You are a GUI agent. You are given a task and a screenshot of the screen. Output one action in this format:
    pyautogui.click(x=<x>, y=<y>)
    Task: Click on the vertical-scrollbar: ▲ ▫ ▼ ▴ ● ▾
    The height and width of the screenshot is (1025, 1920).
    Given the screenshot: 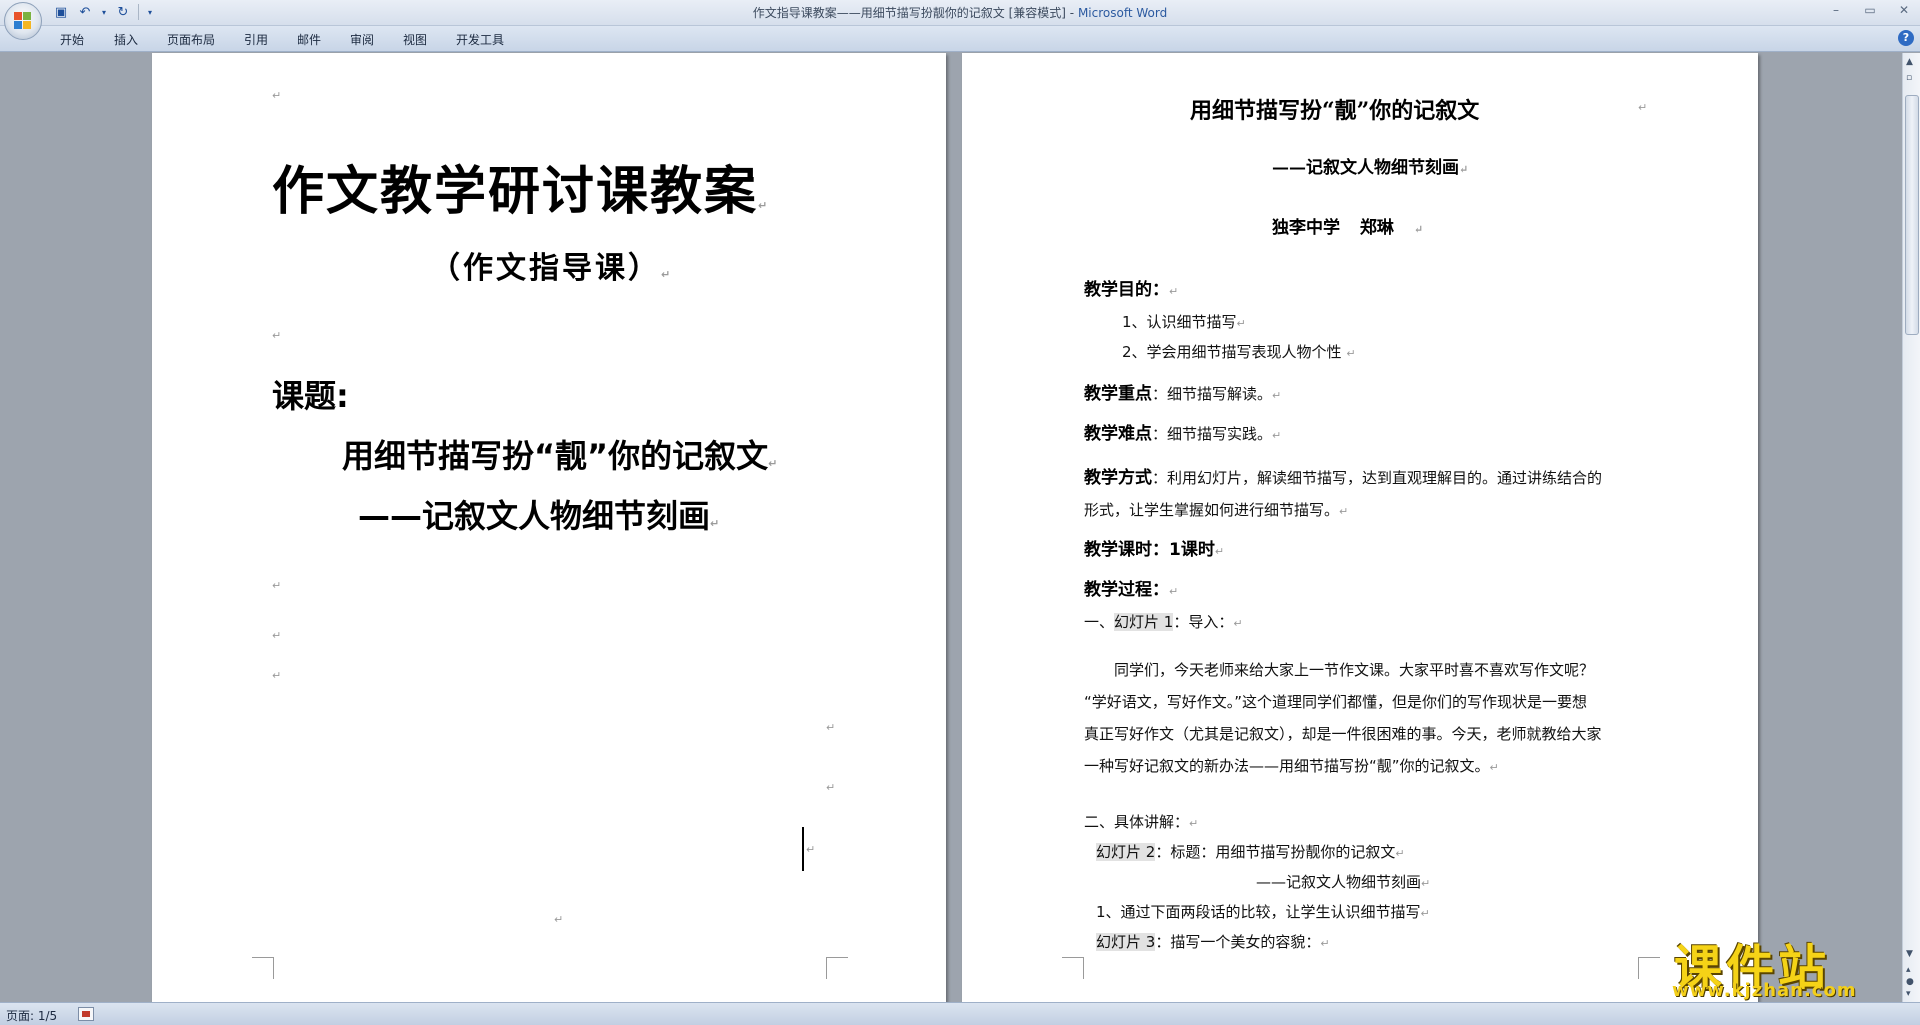 What is the action you would take?
    pyautogui.click(x=1911, y=527)
    